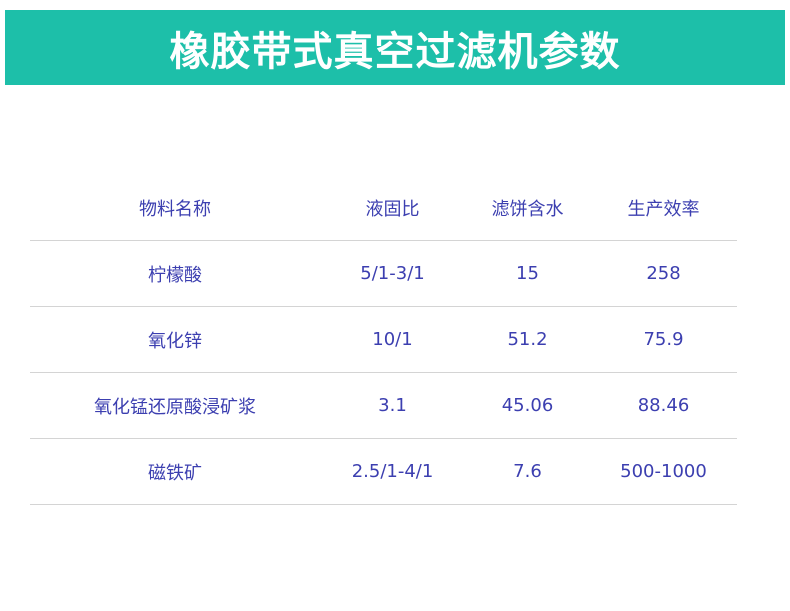 This screenshot has height=611, width=790. I want to click on cell-cake-moisture: 51.2, so click(527, 339).